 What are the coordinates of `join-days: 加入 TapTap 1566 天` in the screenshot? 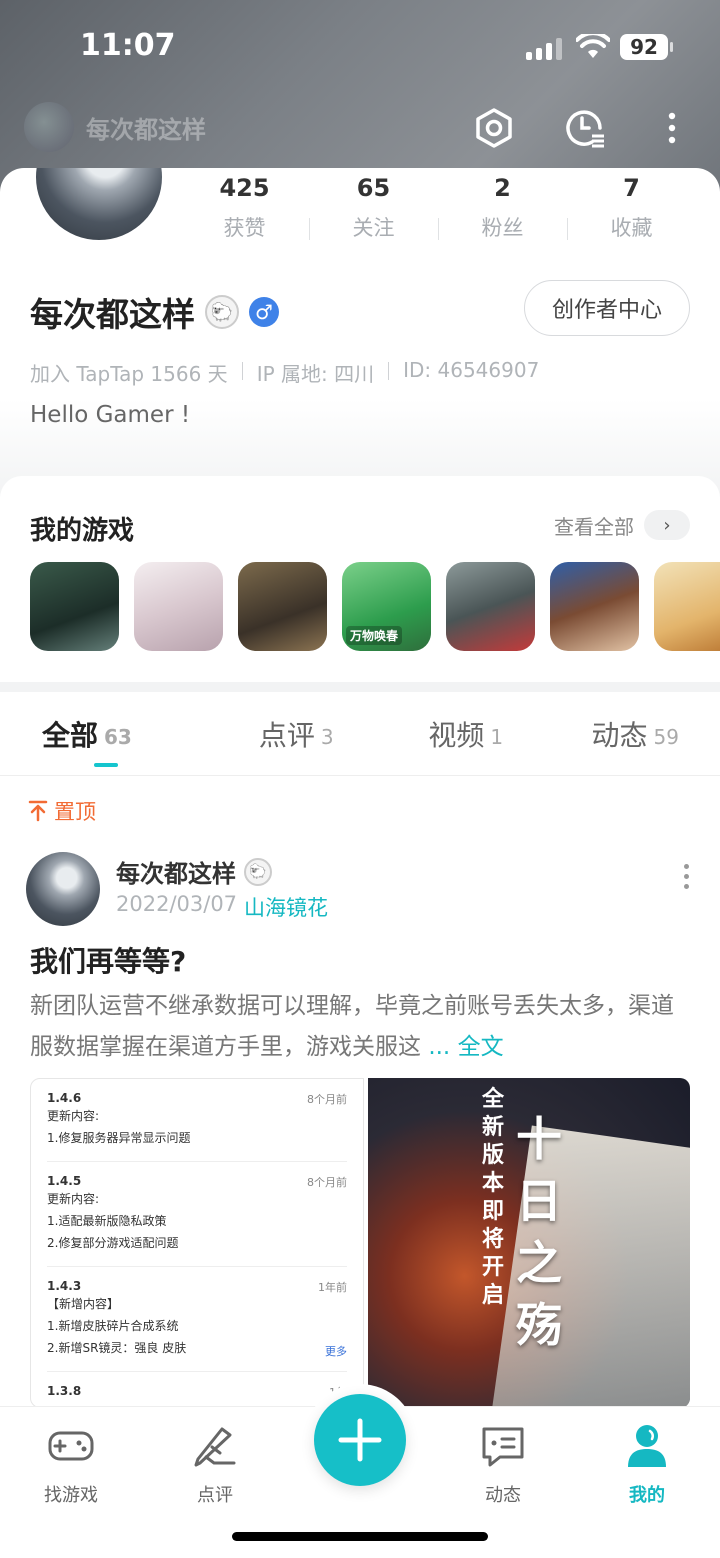 It's located at (129, 374).